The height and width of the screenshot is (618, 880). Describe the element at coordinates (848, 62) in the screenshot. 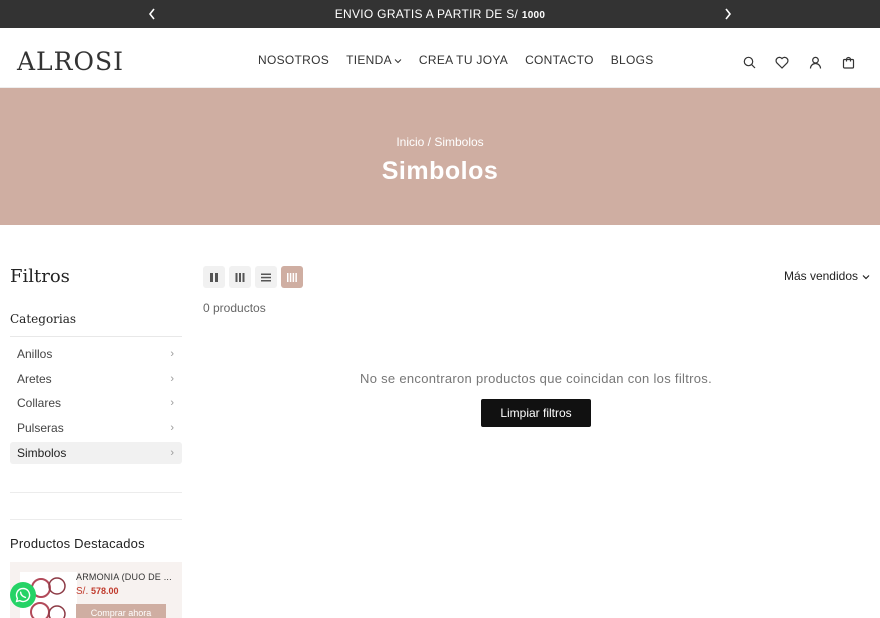

I see `cart-icon` at that location.